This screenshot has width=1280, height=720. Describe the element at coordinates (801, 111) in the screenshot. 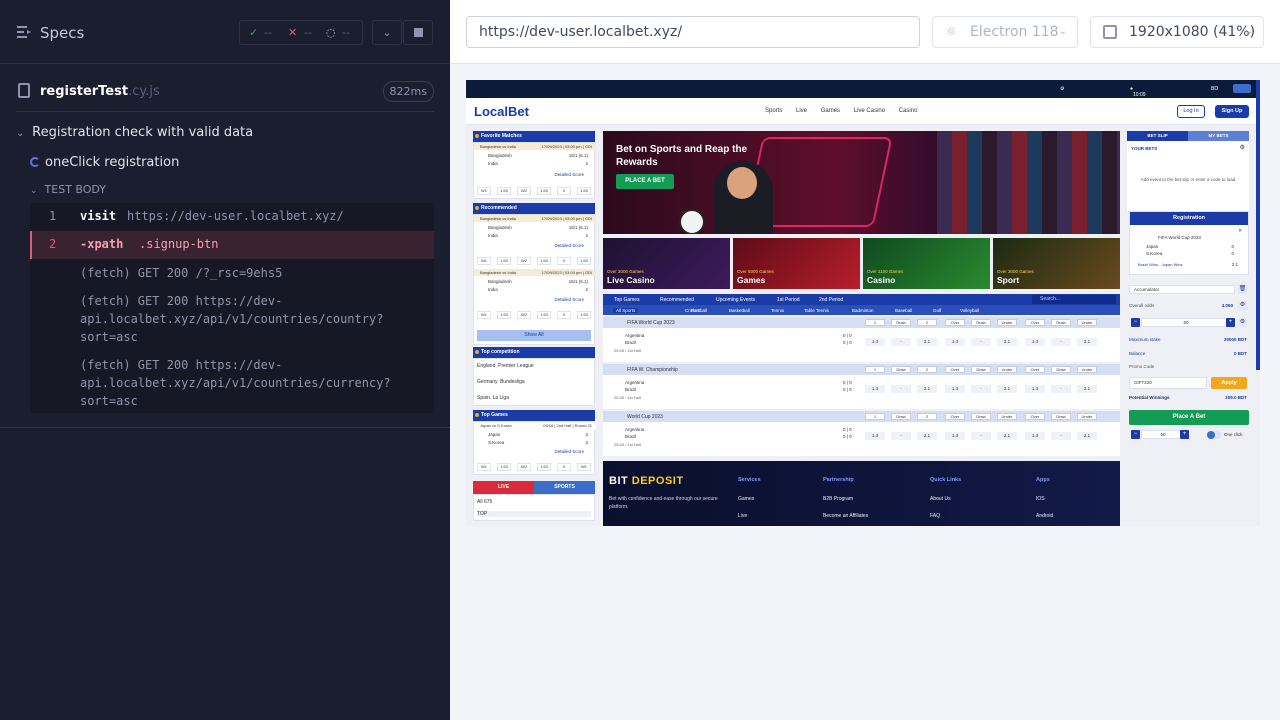

I see `nav-live: Live` at that location.